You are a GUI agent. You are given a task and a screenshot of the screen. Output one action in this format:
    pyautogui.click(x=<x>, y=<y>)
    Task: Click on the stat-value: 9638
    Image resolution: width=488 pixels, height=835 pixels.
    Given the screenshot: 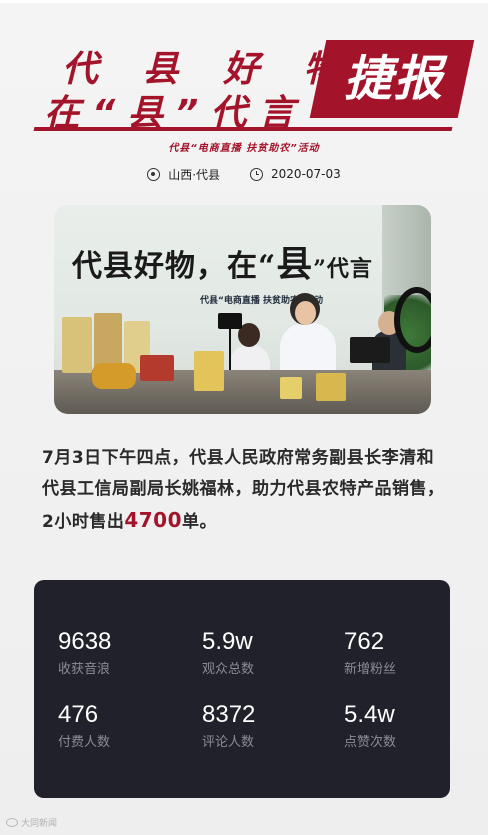 What is the action you would take?
    pyautogui.click(x=85, y=641)
    